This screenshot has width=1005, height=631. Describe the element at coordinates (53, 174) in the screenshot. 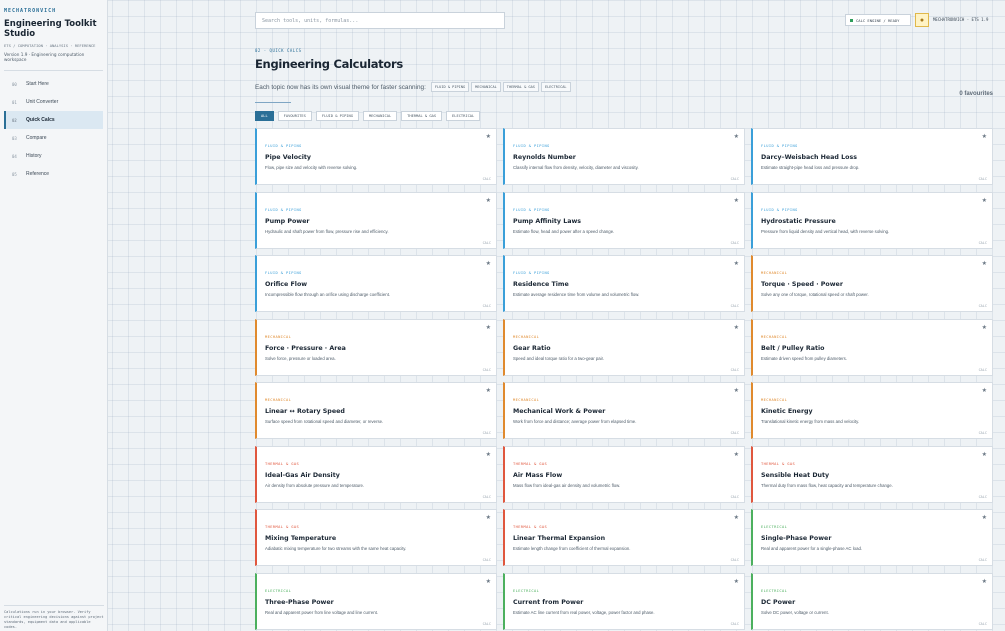

I see `sidebar-item-reference: 05 Reference` at that location.